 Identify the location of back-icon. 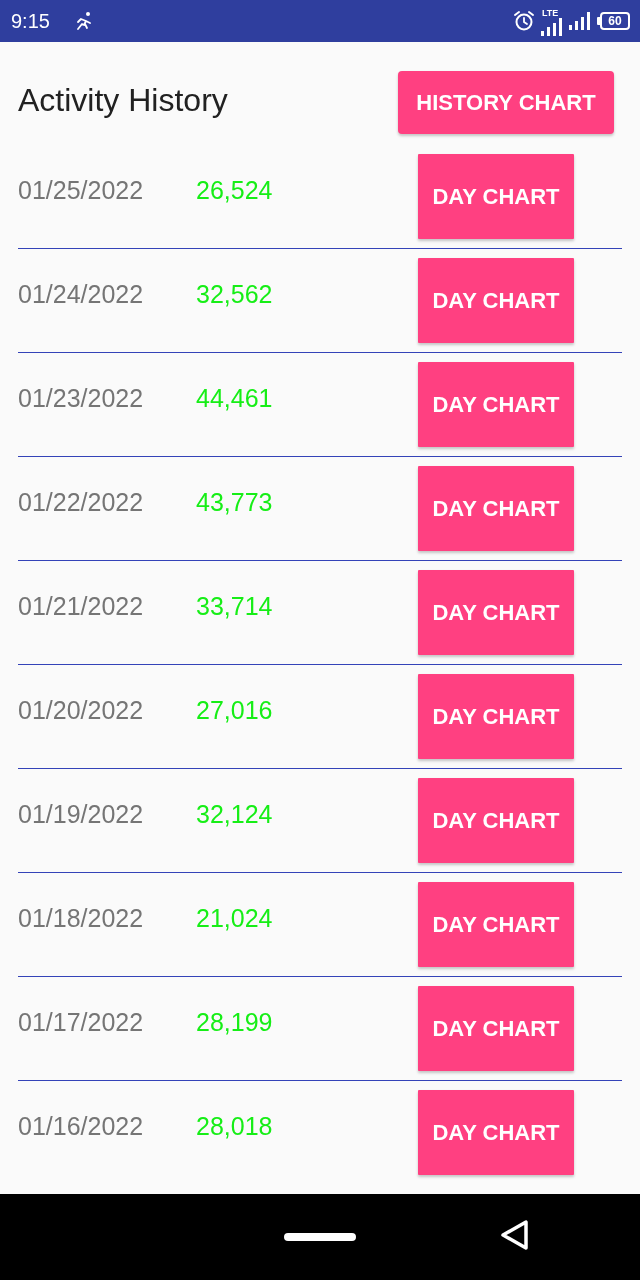
(515, 1235).